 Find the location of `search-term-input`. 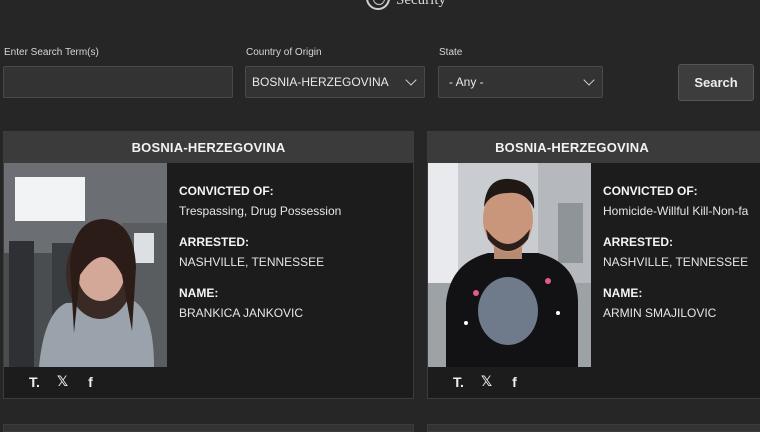

search-term-input is located at coordinates (118, 82).